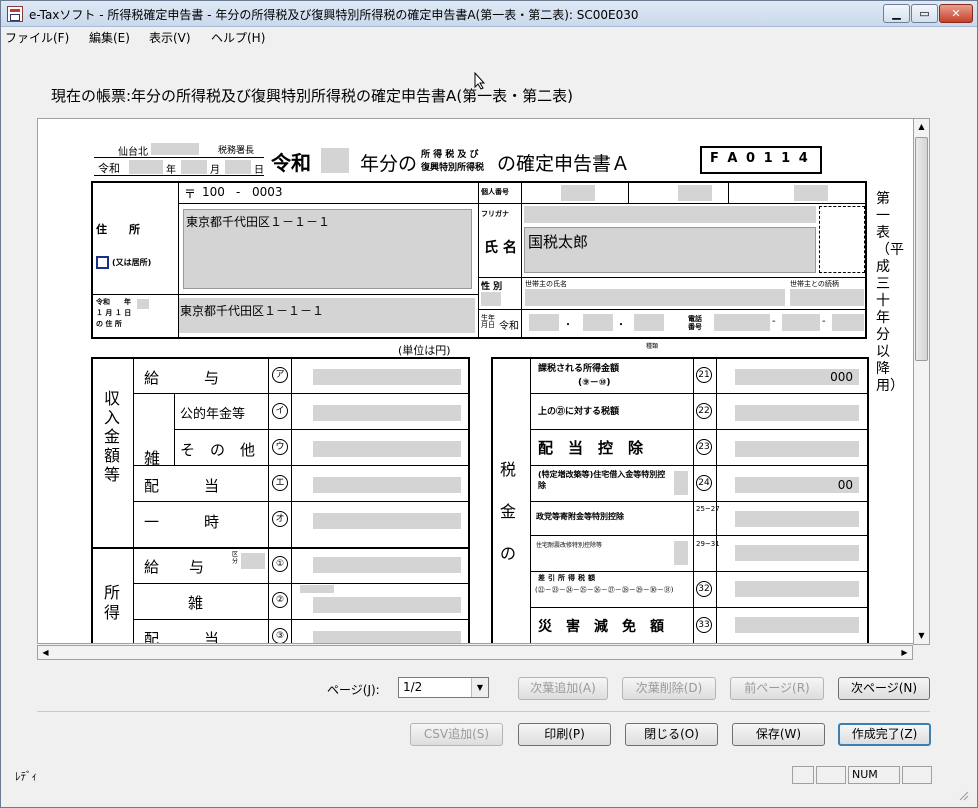 The width and height of the screenshot is (978, 808). Describe the element at coordinates (671, 734) in the screenshot. I see `close-form-button: 閉じる(O)` at that location.